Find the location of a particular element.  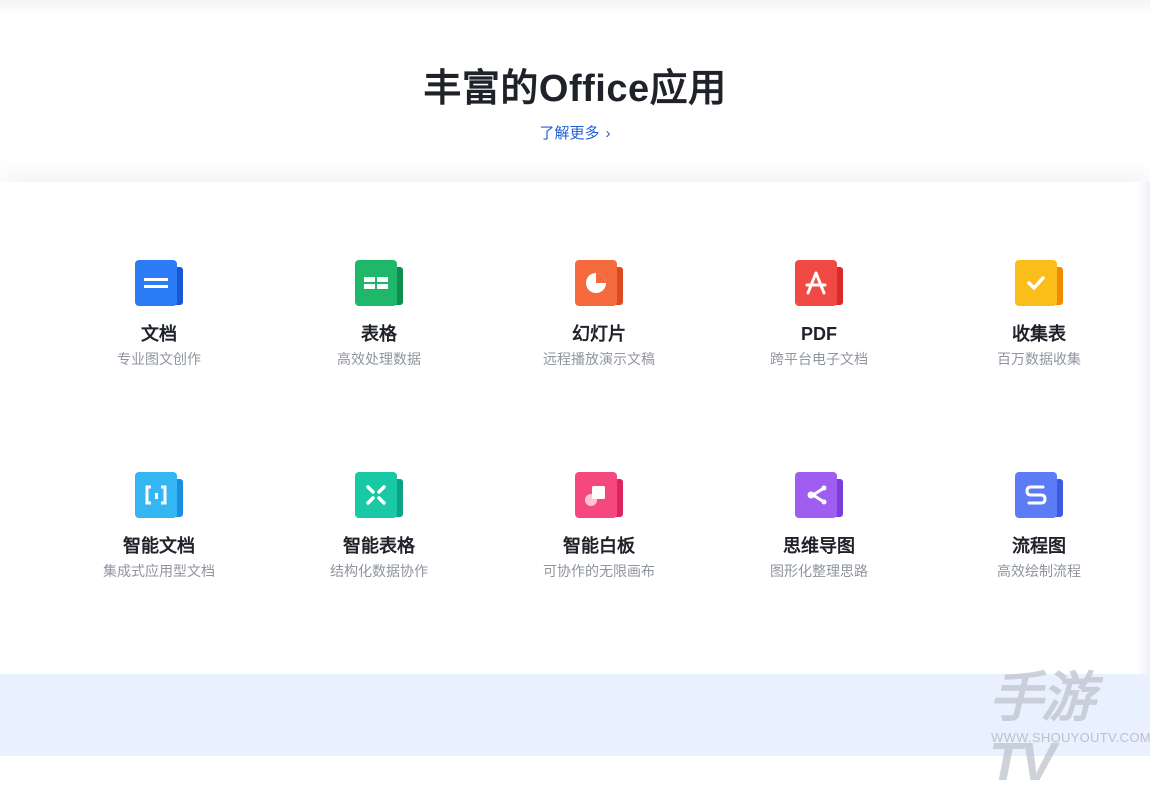

app-card-flowchart: 流程图 高效绘制流程 is located at coordinates (1039, 526).